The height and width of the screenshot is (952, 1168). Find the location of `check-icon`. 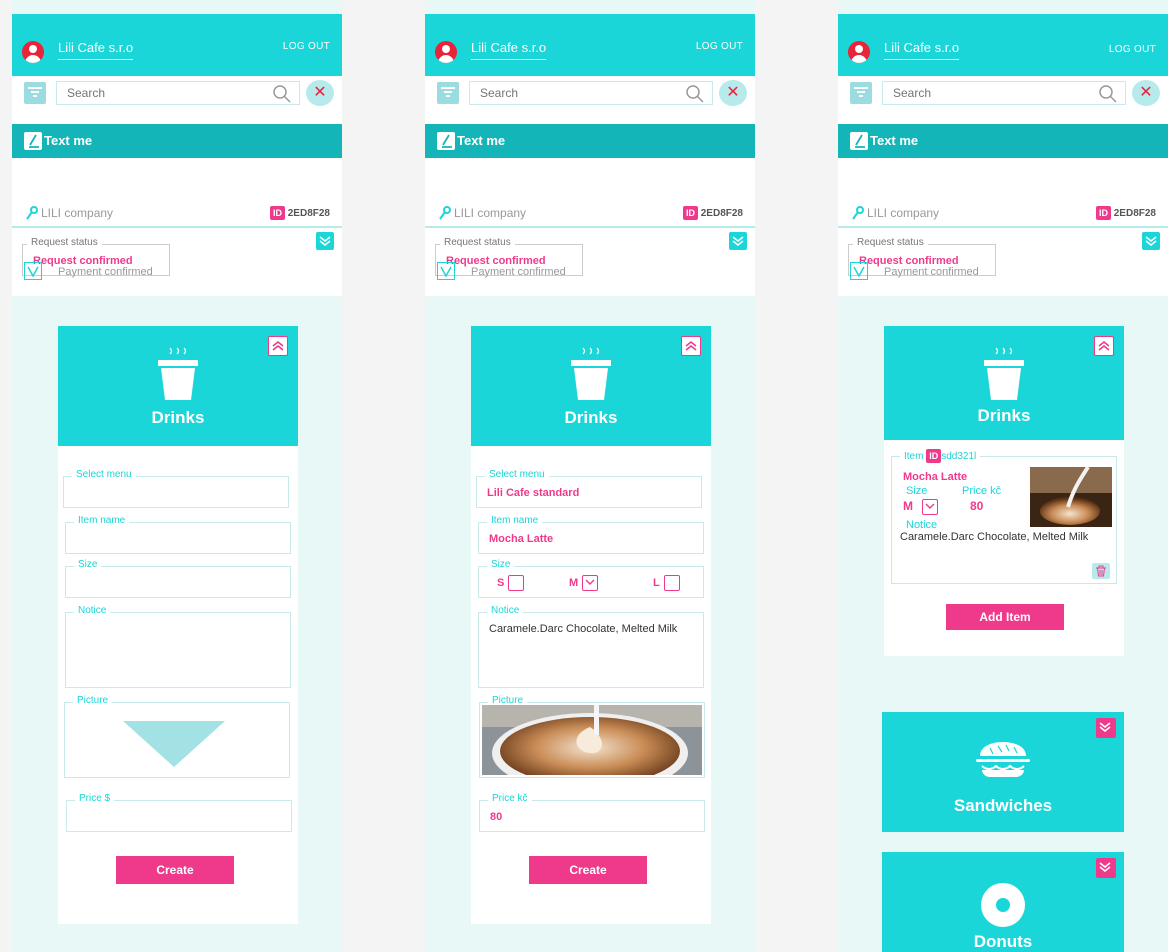

check-icon is located at coordinates (446, 271).